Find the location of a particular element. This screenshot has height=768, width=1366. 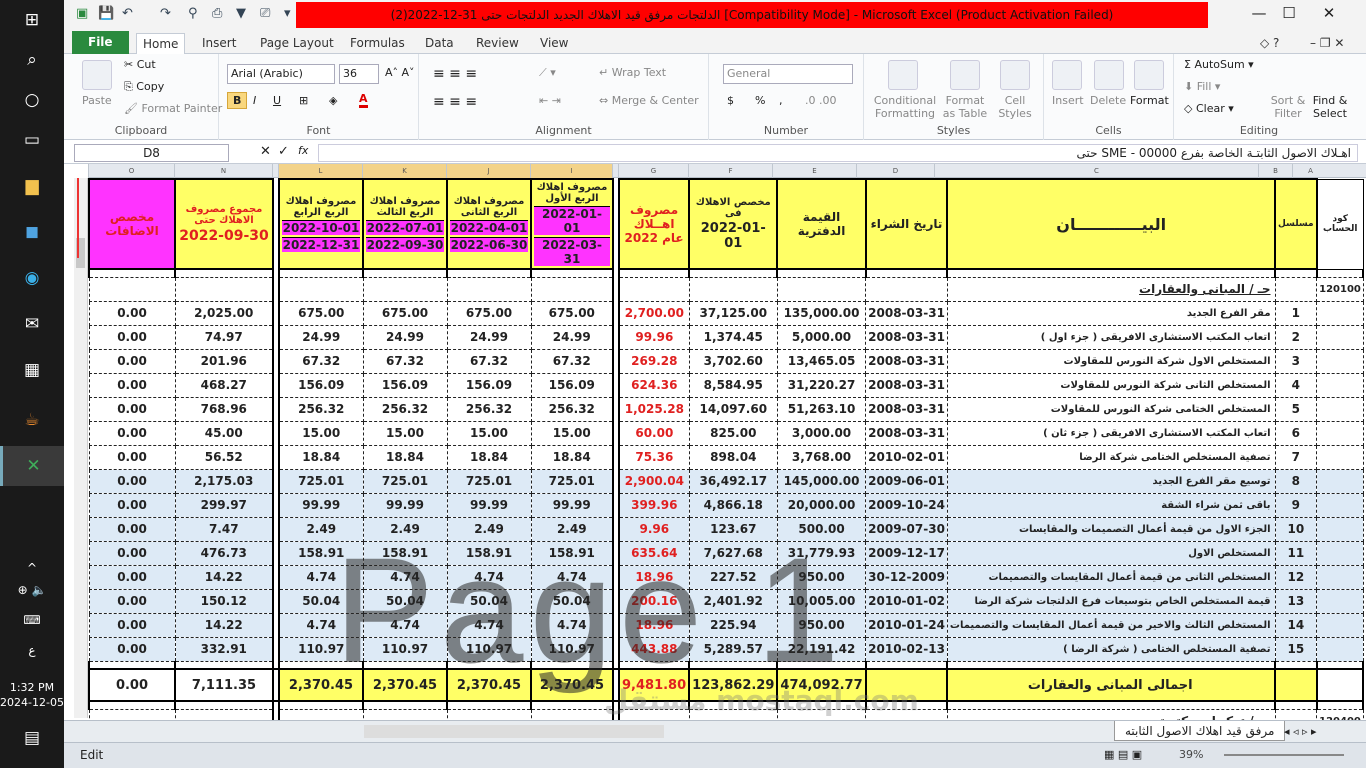

q3-cell: 67.32 is located at coordinates (405, 361).